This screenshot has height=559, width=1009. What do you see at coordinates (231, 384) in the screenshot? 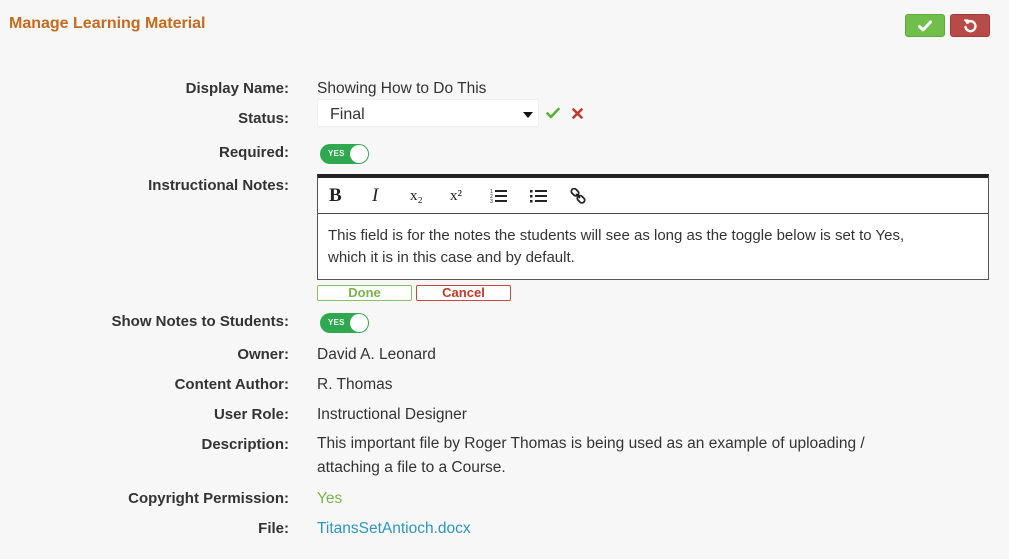
I see `content-author-label: Content Author:` at bounding box center [231, 384].